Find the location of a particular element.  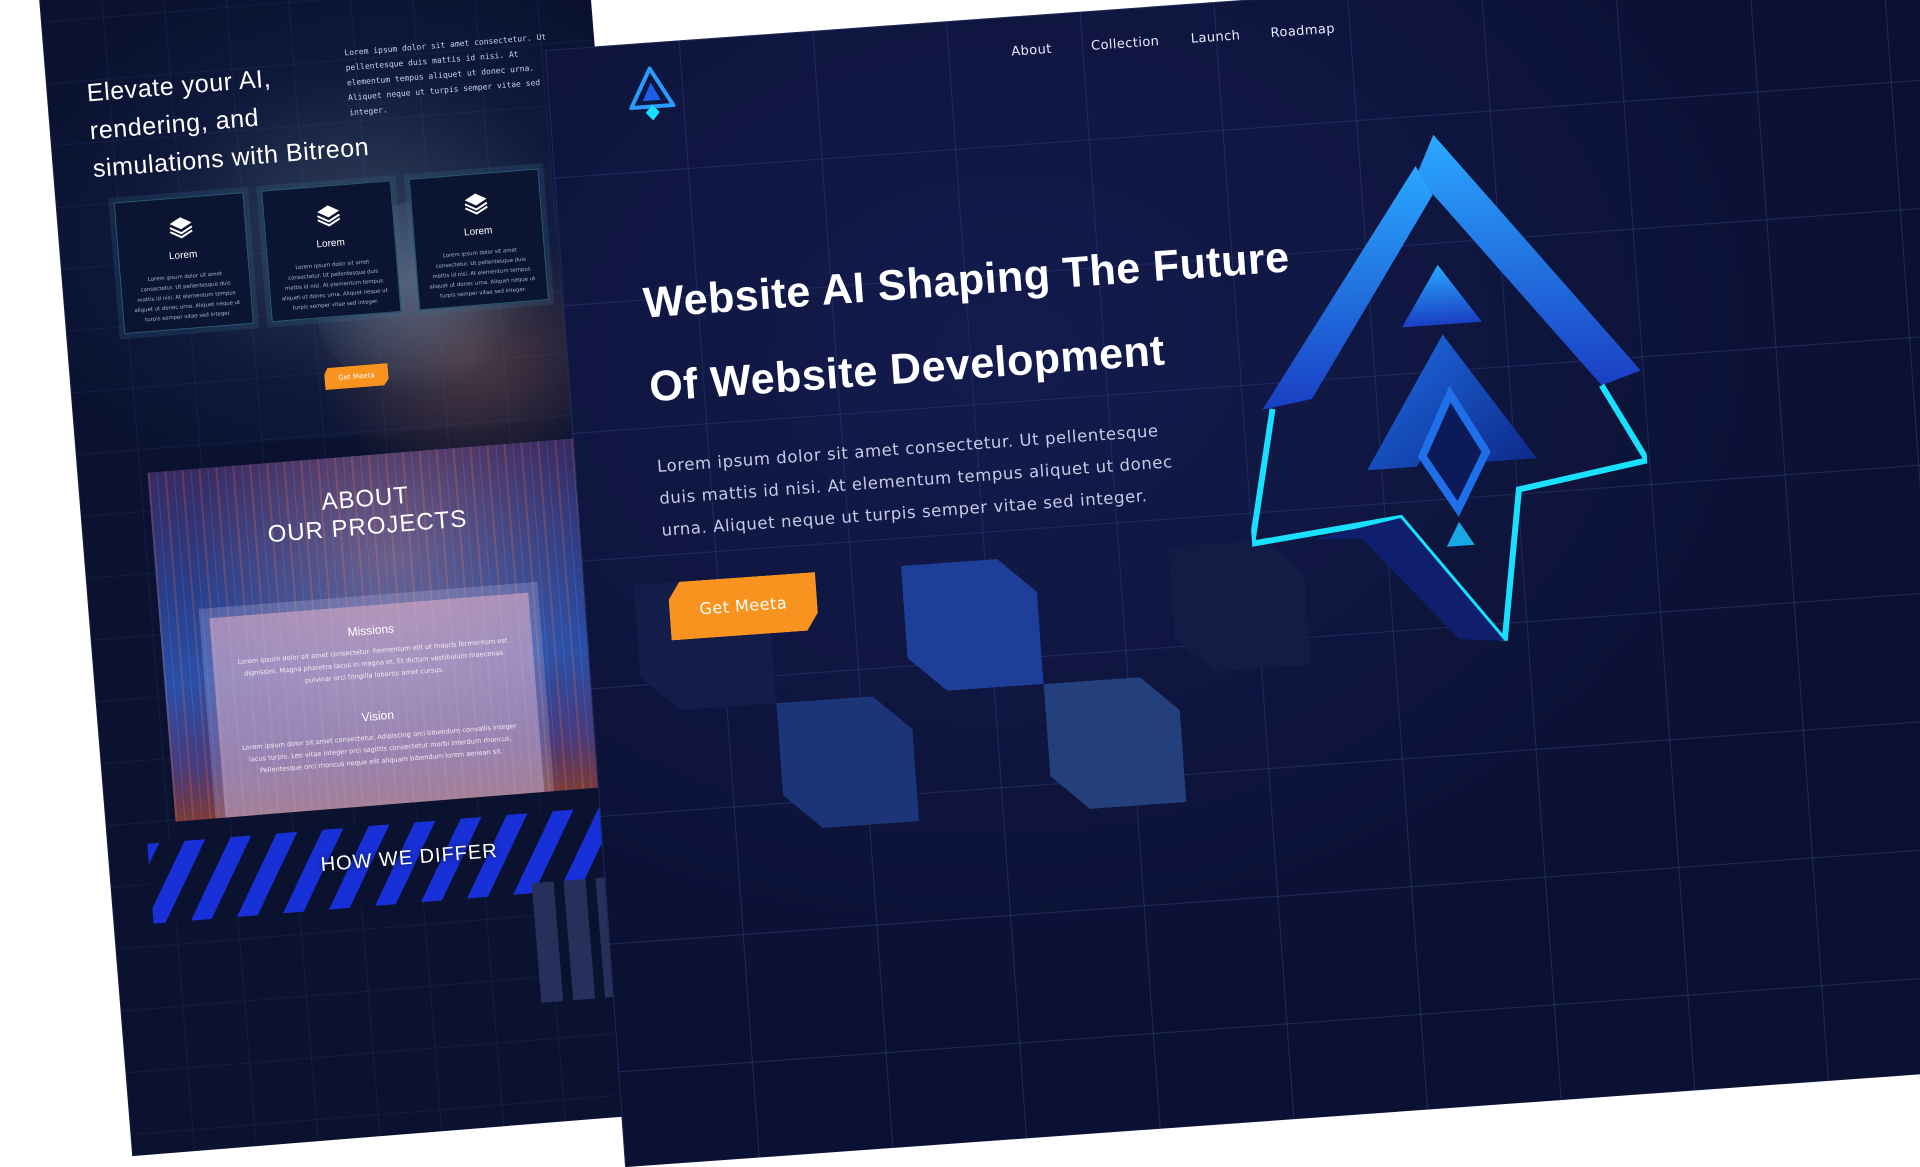

triangle-logo-icon is located at coordinates (652, 93).